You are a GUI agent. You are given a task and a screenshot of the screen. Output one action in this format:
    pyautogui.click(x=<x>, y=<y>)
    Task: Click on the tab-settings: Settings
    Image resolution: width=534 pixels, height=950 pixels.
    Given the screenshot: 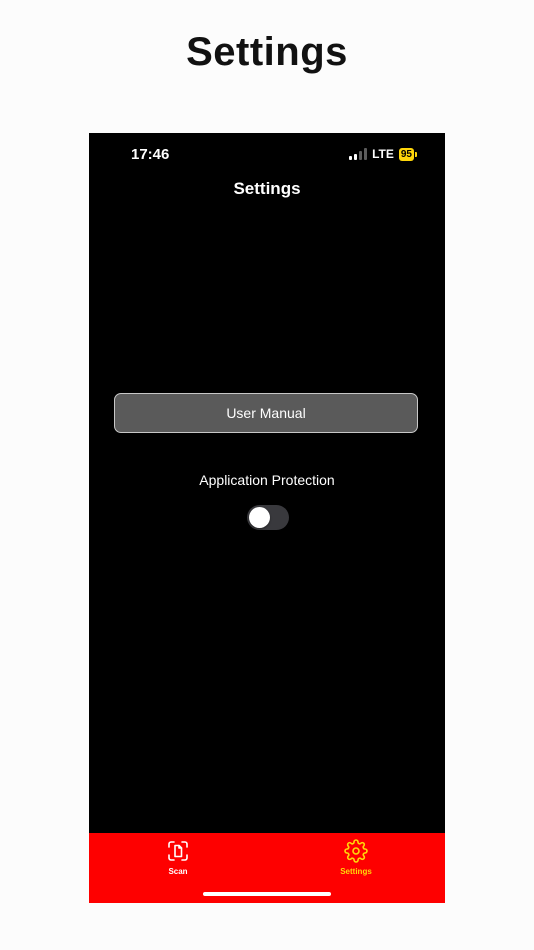 What is the action you would take?
    pyautogui.click(x=356, y=857)
    